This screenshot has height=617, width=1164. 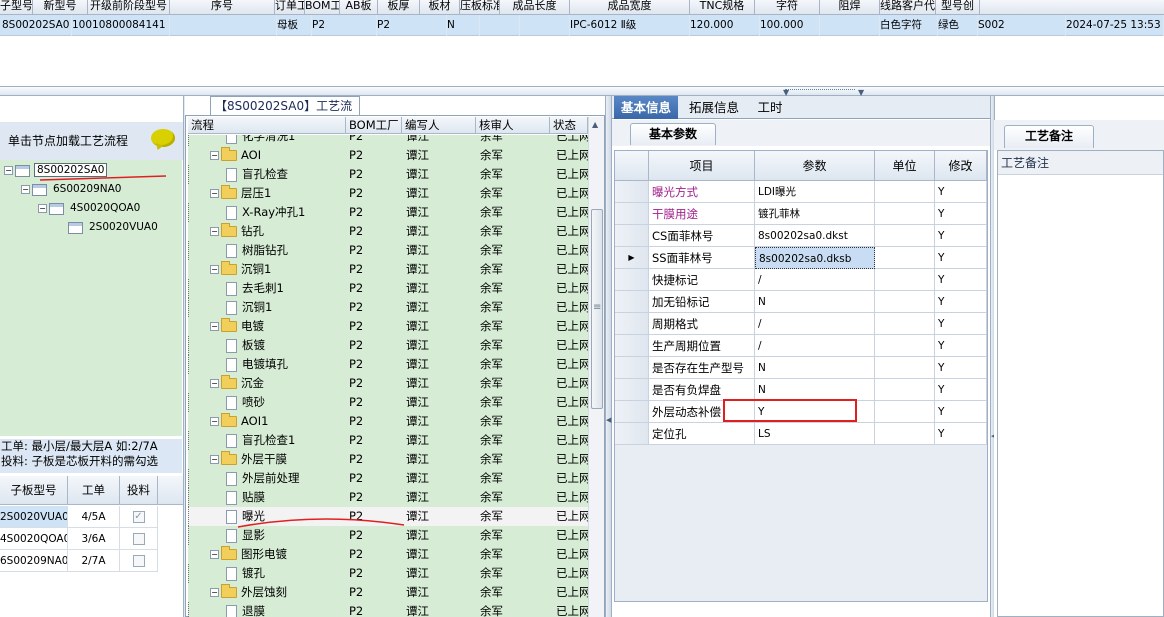 I want to click on process-group-row: − 沉铜1 P2 谭江 余军 已上网, so click(x=388, y=269).